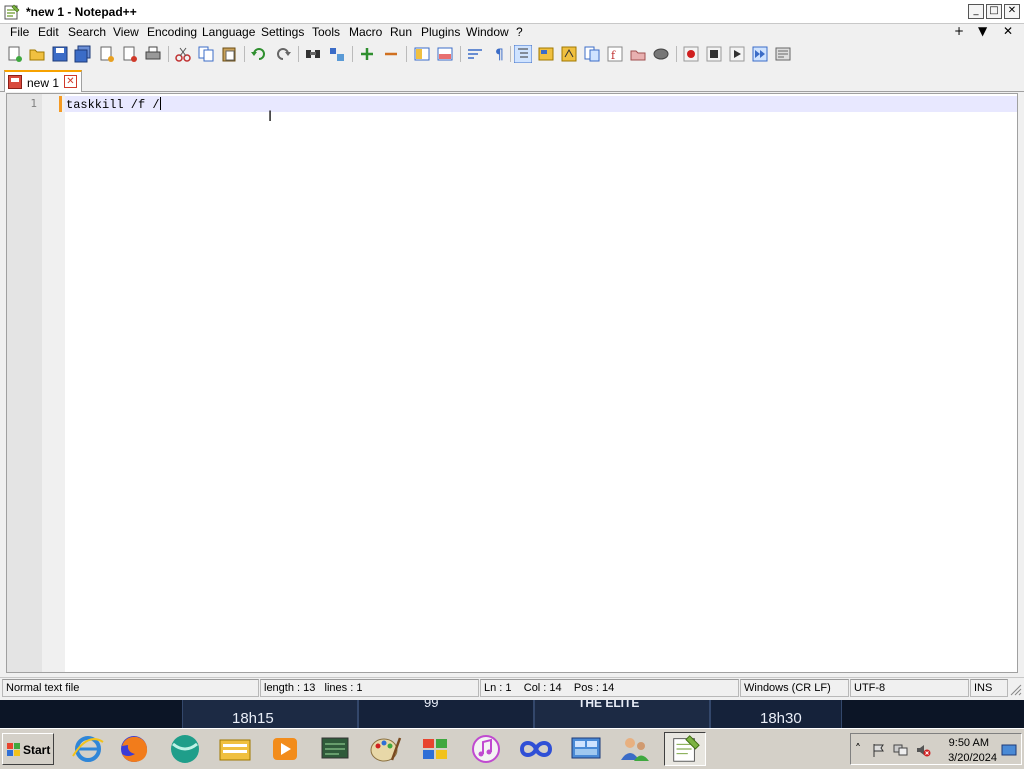 The width and height of the screenshot is (1024, 769). Describe the element at coordinates (969, 743) in the screenshot. I see `clock-time: 9:50 AM` at that location.